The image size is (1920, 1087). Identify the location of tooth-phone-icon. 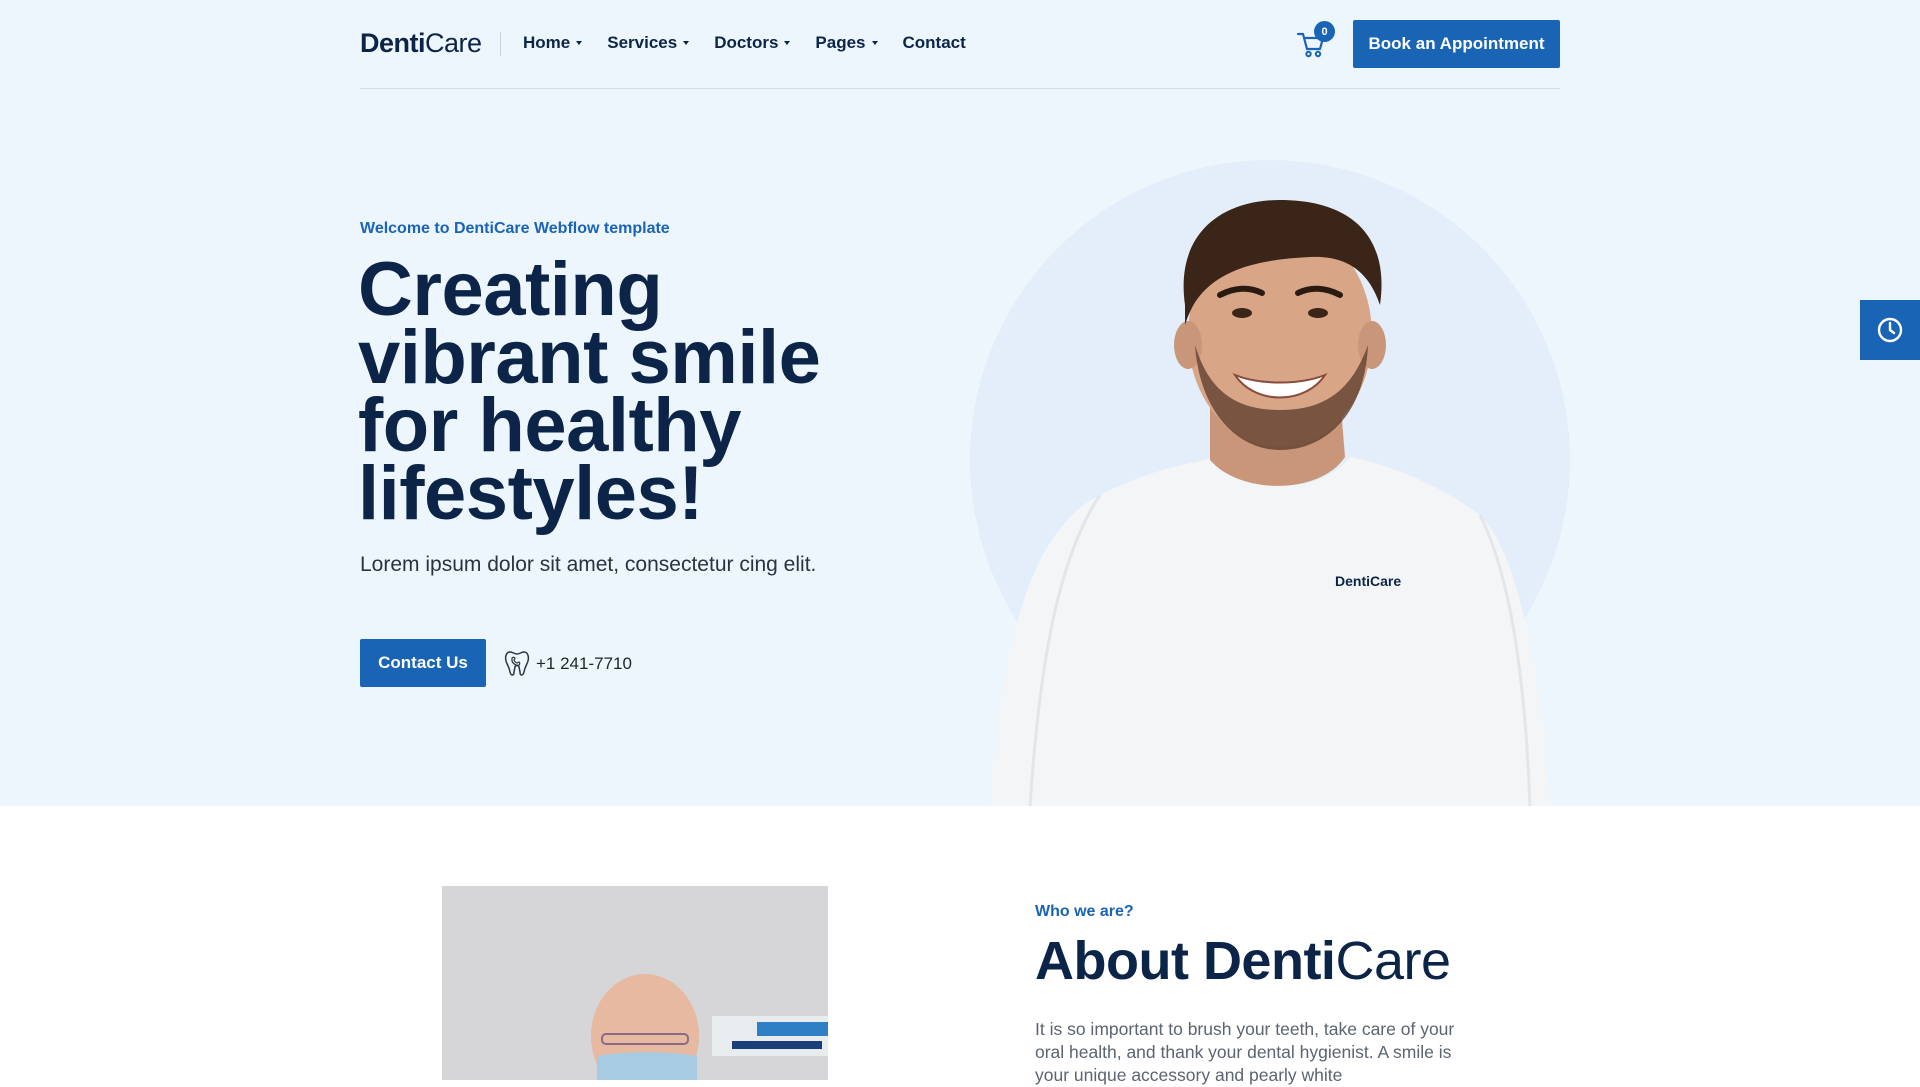
(517, 663).